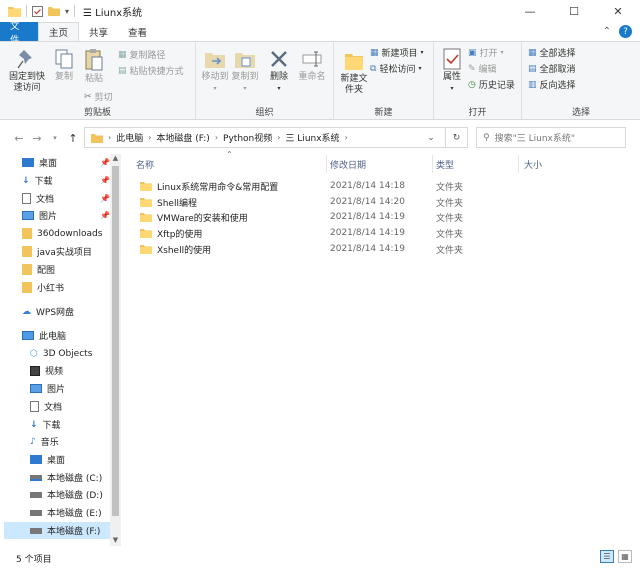 This screenshot has width=640, height=570. Describe the element at coordinates (70, 441) in the screenshot. I see `sidebar-item-music: ♪ 音乐` at that location.